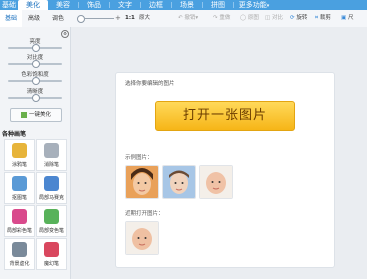 The width and height of the screenshot is (367, 279). What do you see at coordinates (350, 18) in the screenshot?
I see `resize-label: 尺` at bounding box center [350, 18].